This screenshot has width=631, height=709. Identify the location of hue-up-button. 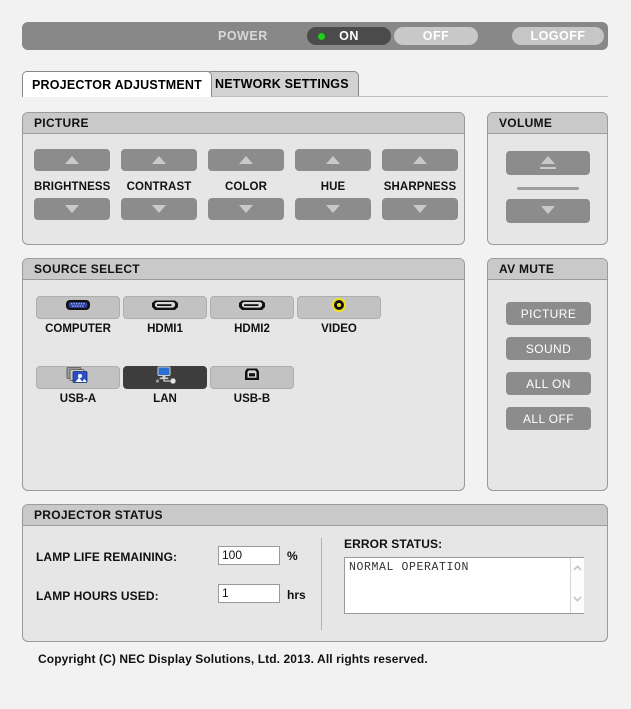
(333, 160).